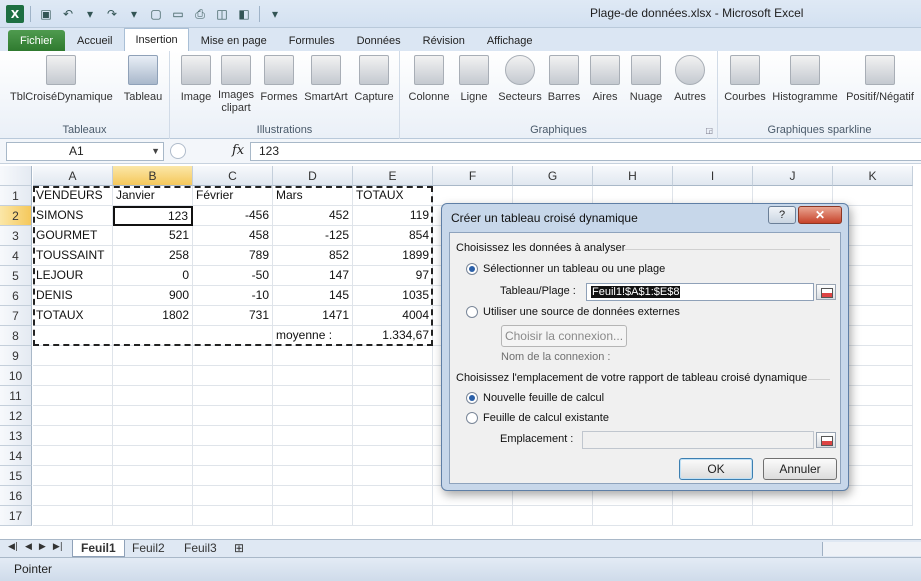 The height and width of the screenshot is (581, 921). Describe the element at coordinates (234, 40) in the screenshot. I see `tab-mise-en-page: Mise en page` at that location.